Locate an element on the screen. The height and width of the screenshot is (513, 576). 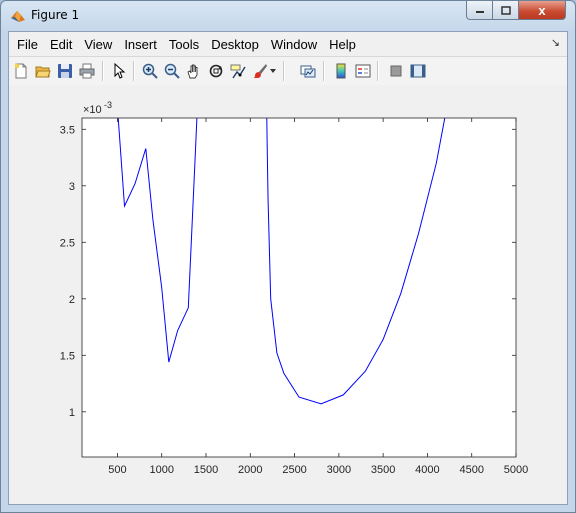
minimize-button is located at coordinates (479, 10).